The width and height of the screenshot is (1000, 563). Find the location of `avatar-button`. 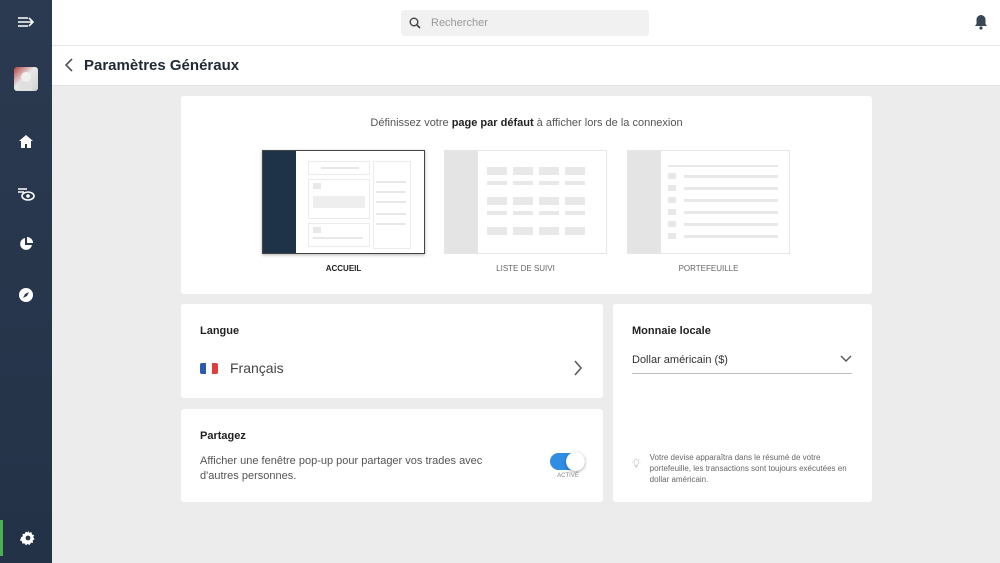

avatar-button is located at coordinates (26, 79).